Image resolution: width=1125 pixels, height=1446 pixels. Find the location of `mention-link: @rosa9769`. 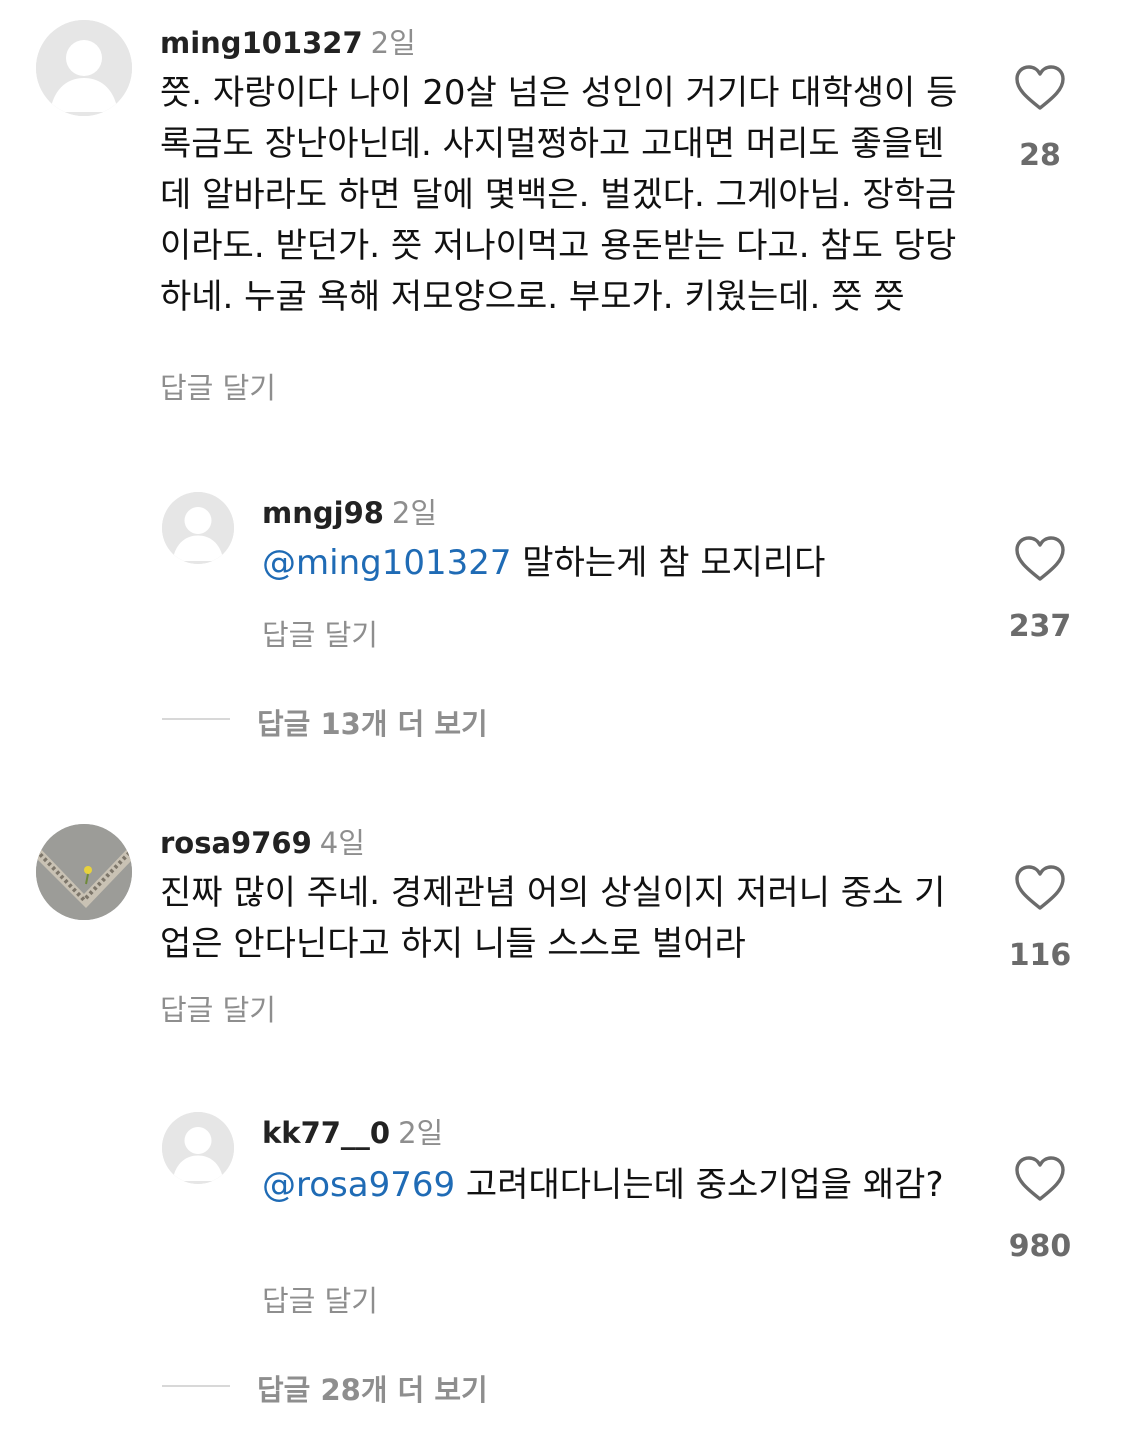

mention-link: @rosa9769 is located at coordinates (358, 1185).